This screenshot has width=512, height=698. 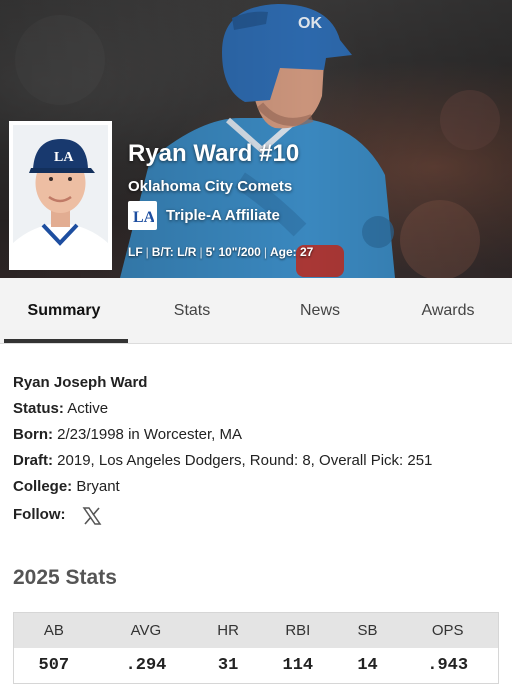 I want to click on tab-awards: Awards, so click(x=448, y=310).